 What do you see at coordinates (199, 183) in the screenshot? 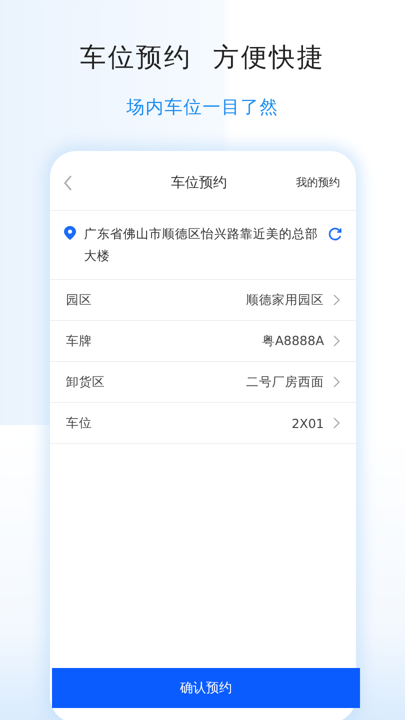
I see `screen-title: 车位预约` at bounding box center [199, 183].